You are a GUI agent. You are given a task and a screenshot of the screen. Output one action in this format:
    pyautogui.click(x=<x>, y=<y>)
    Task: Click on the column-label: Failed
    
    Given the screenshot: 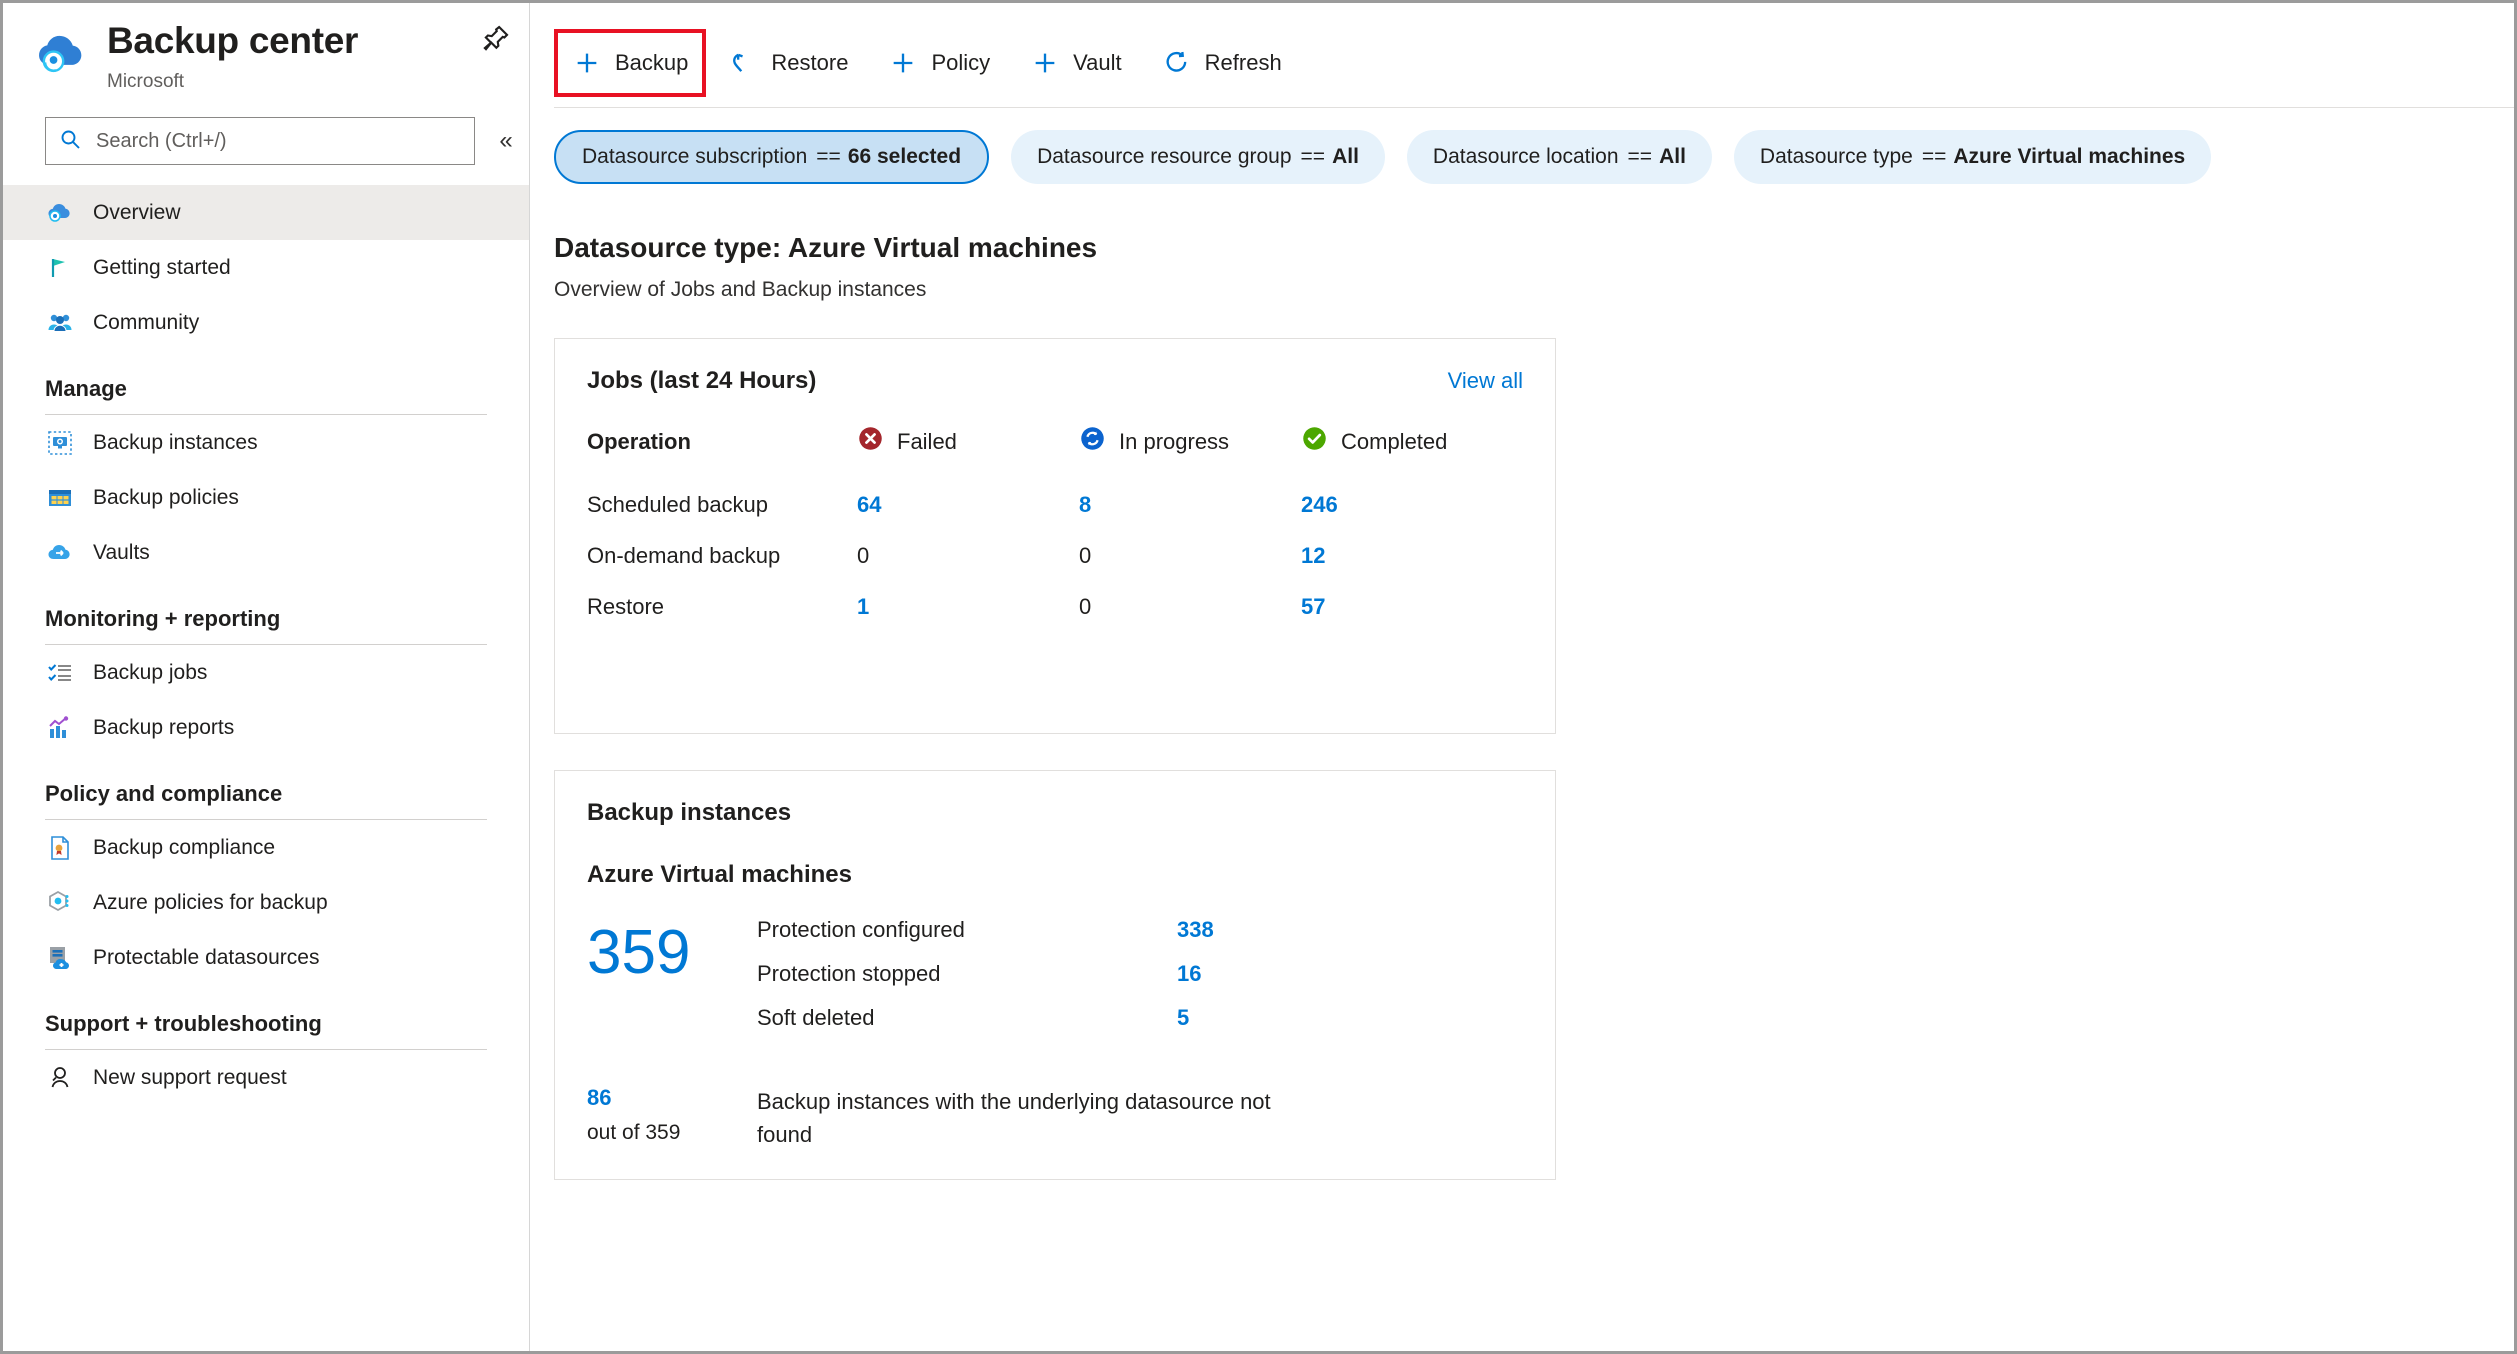 What is the action you would take?
    pyautogui.click(x=927, y=441)
    